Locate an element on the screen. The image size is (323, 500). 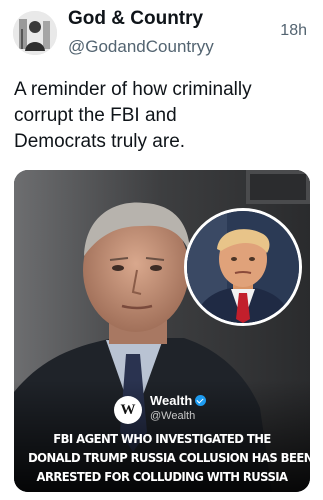
avatar-image is located at coordinates (35, 33).